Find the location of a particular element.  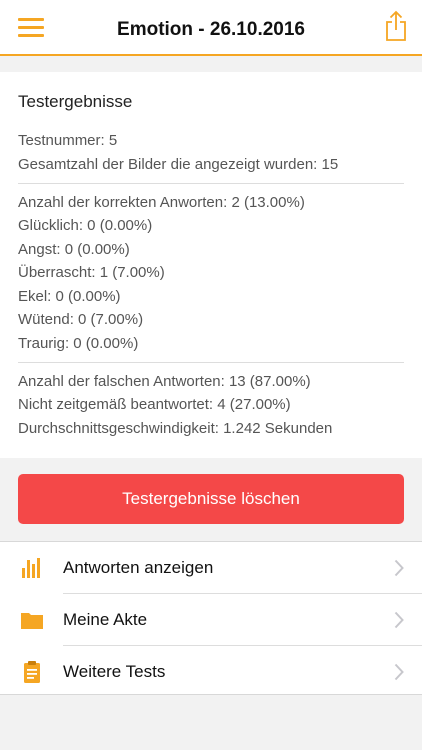

menu-item-label: Weitere Tests is located at coordinates (114, 671).